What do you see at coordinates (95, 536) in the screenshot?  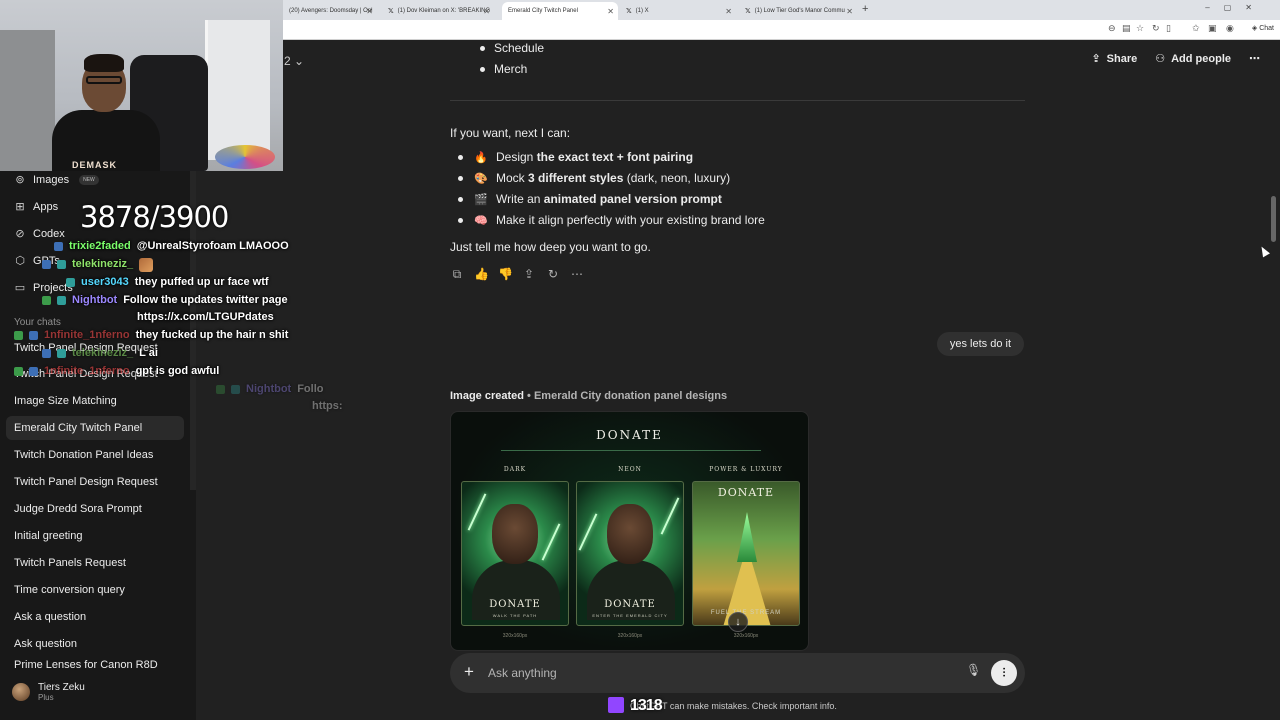 I see `chat-item: Initial greeting` at bounding box center [95, 536].